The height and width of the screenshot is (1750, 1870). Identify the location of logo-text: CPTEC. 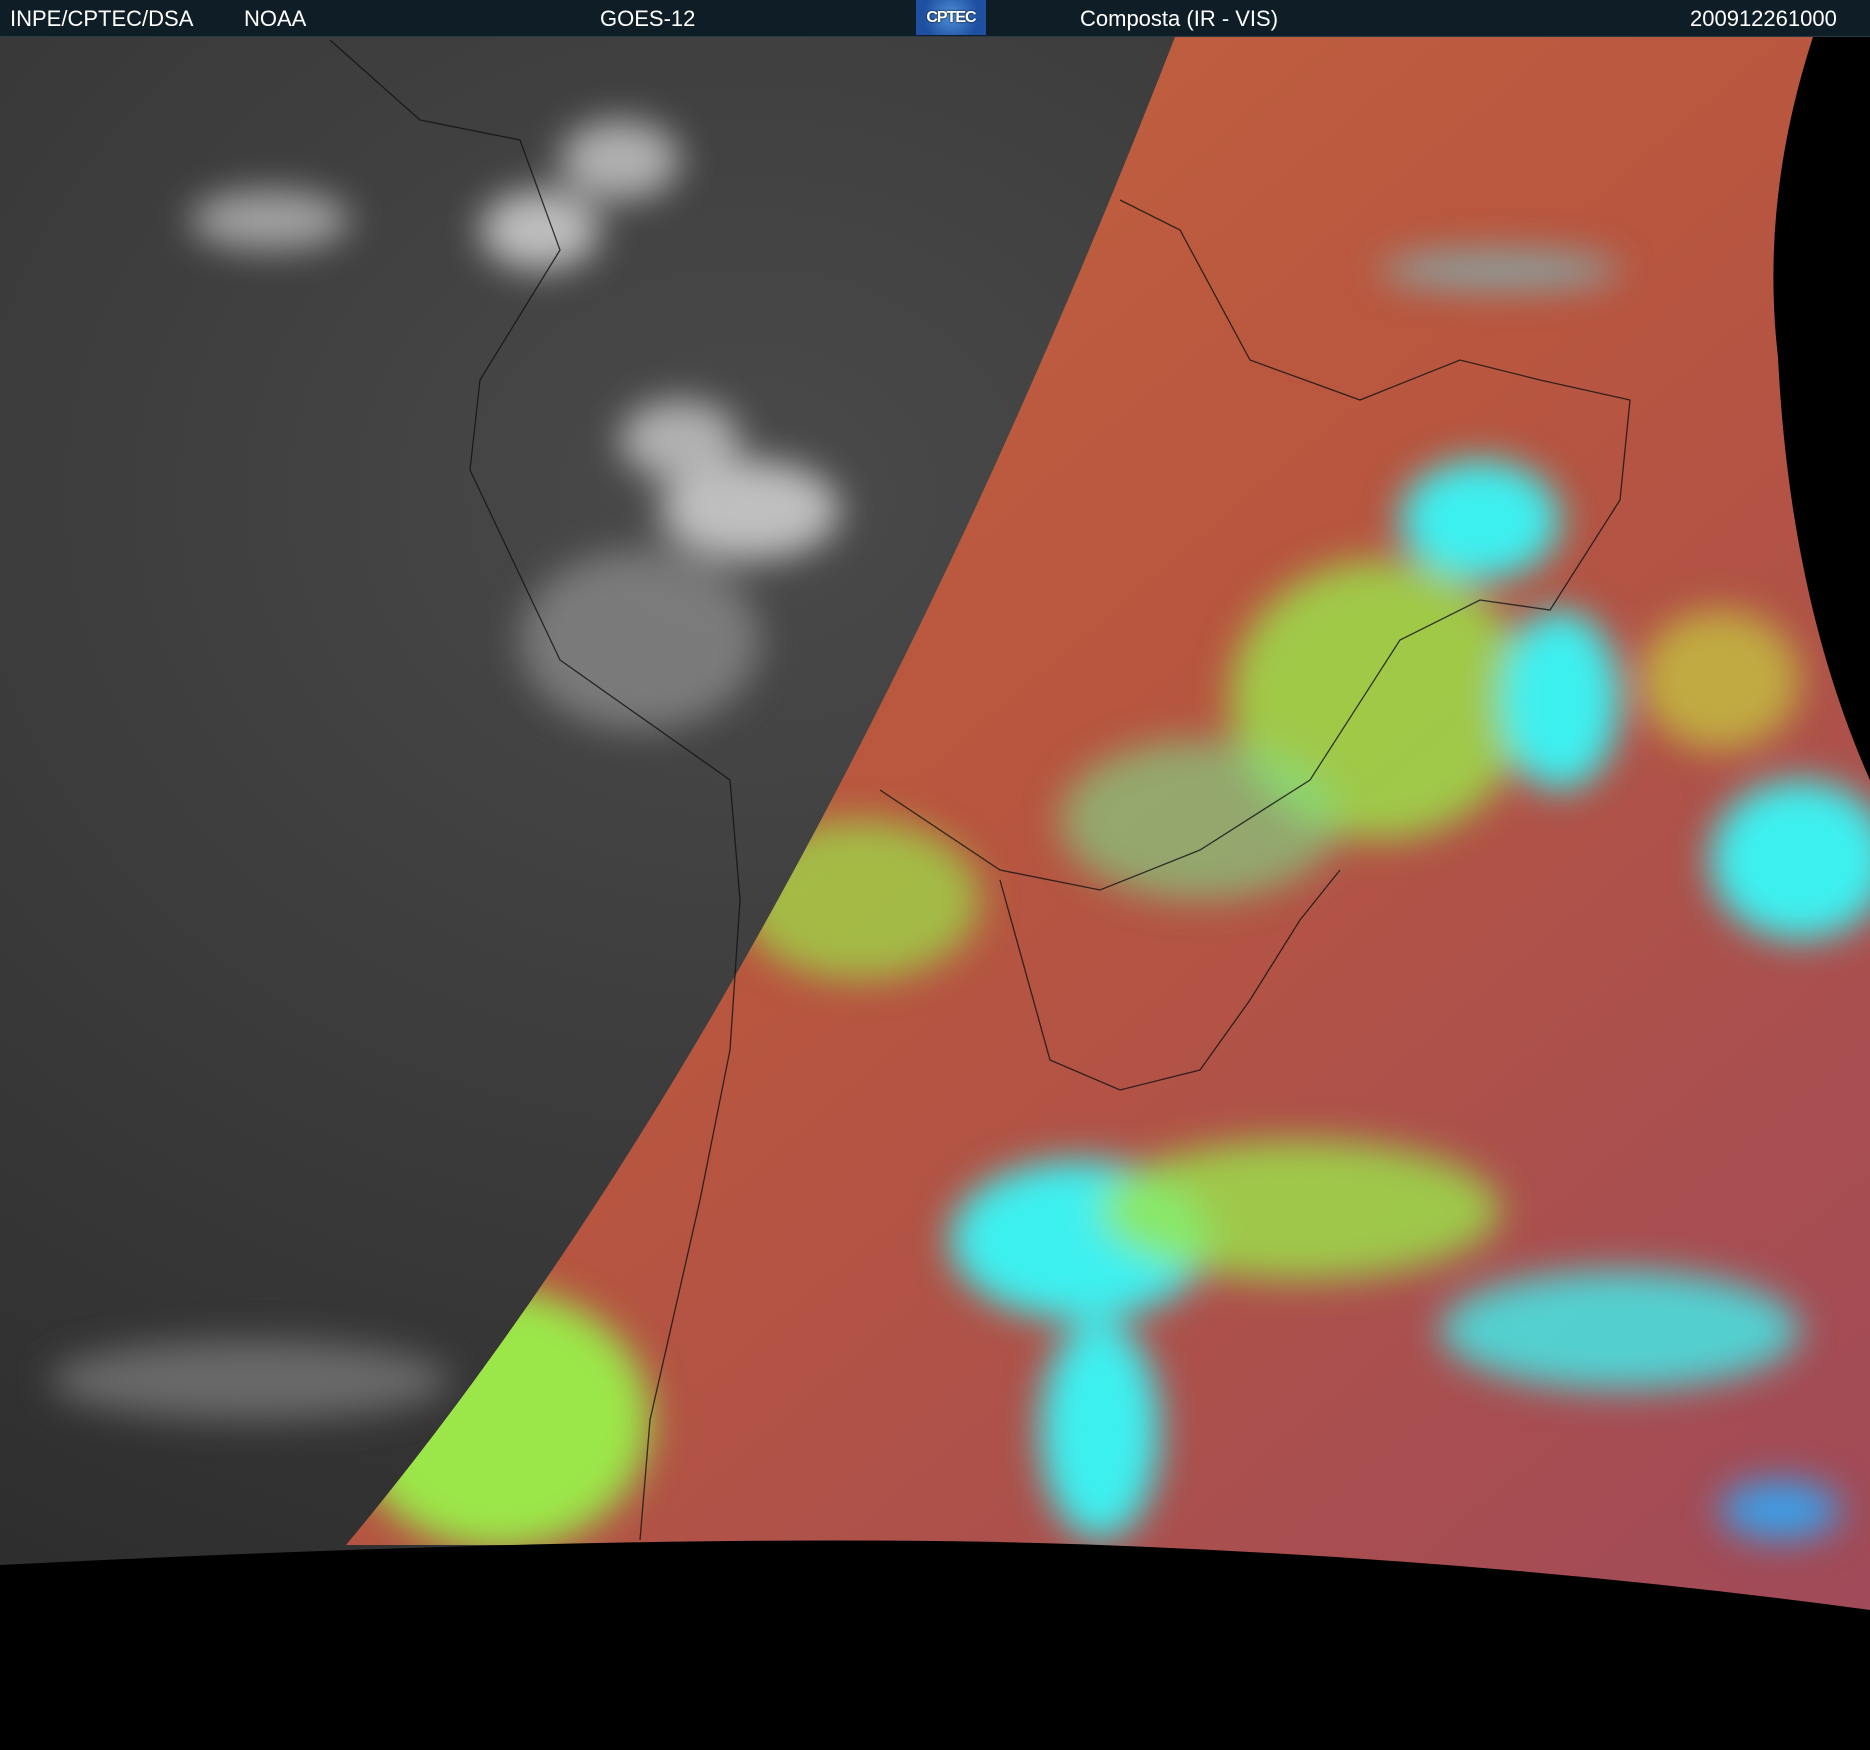
(951, 17).